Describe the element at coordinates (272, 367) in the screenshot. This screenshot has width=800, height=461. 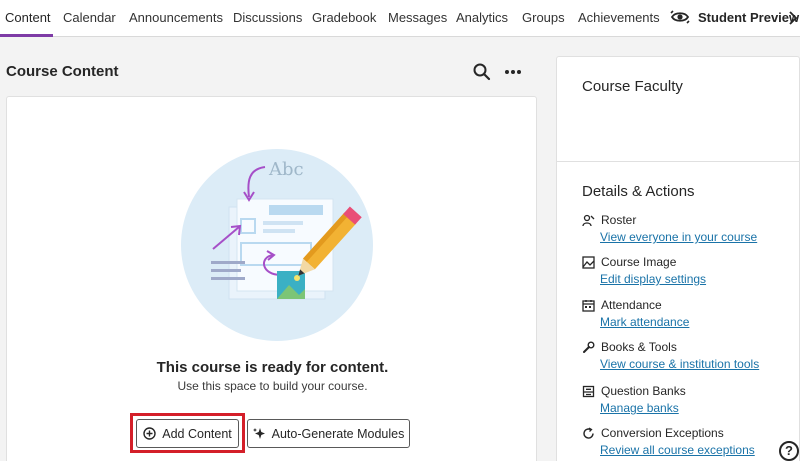
I see `empty-state-title: This course is ready for content.` at that location.